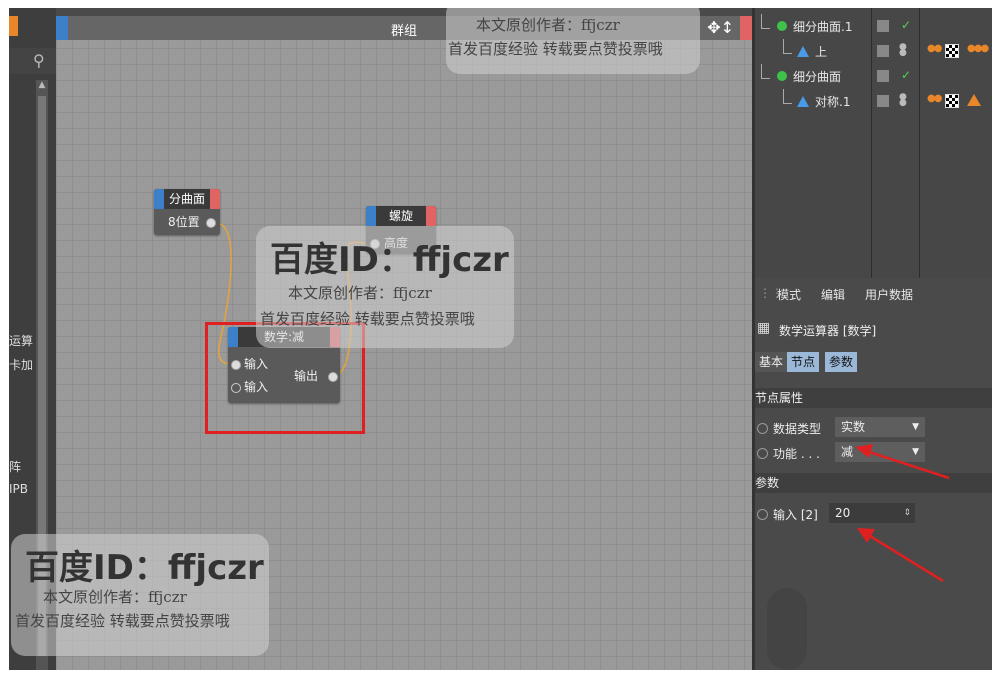  Describe the element at coordinates (873, 398) in the screenshot. I see `section-node-props: 节点属性` at that location.